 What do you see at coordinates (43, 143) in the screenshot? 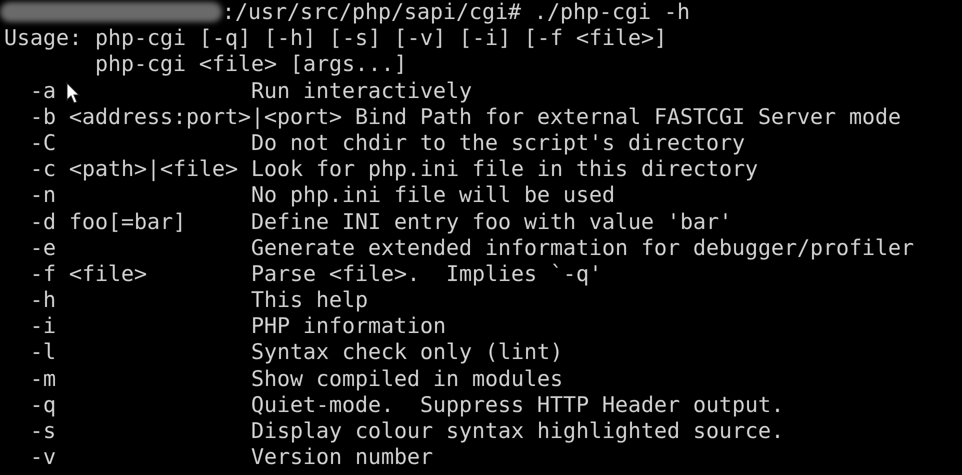
I see `option-name: -C` at bounding box center [43, 143].